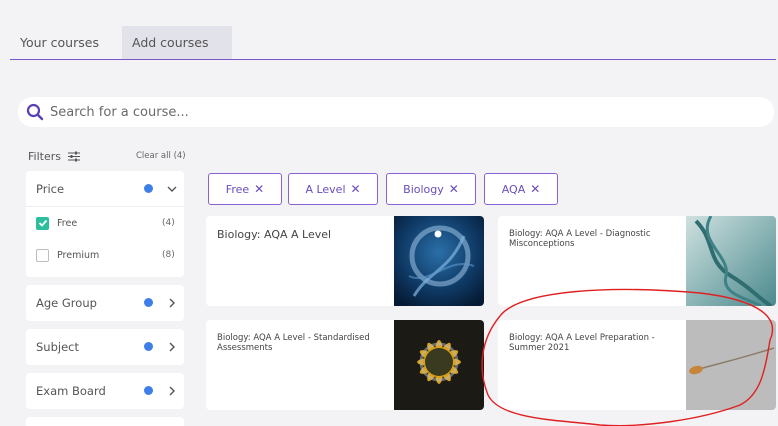  I want to click on checkmark-icon, so click(42, 223).